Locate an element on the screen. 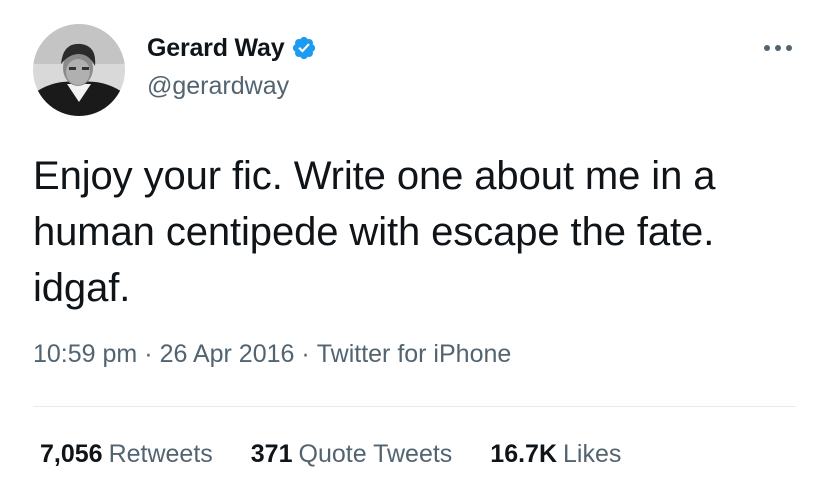 This screenshot has height=500, width=828. avatar is located at coordinates (79, 70).